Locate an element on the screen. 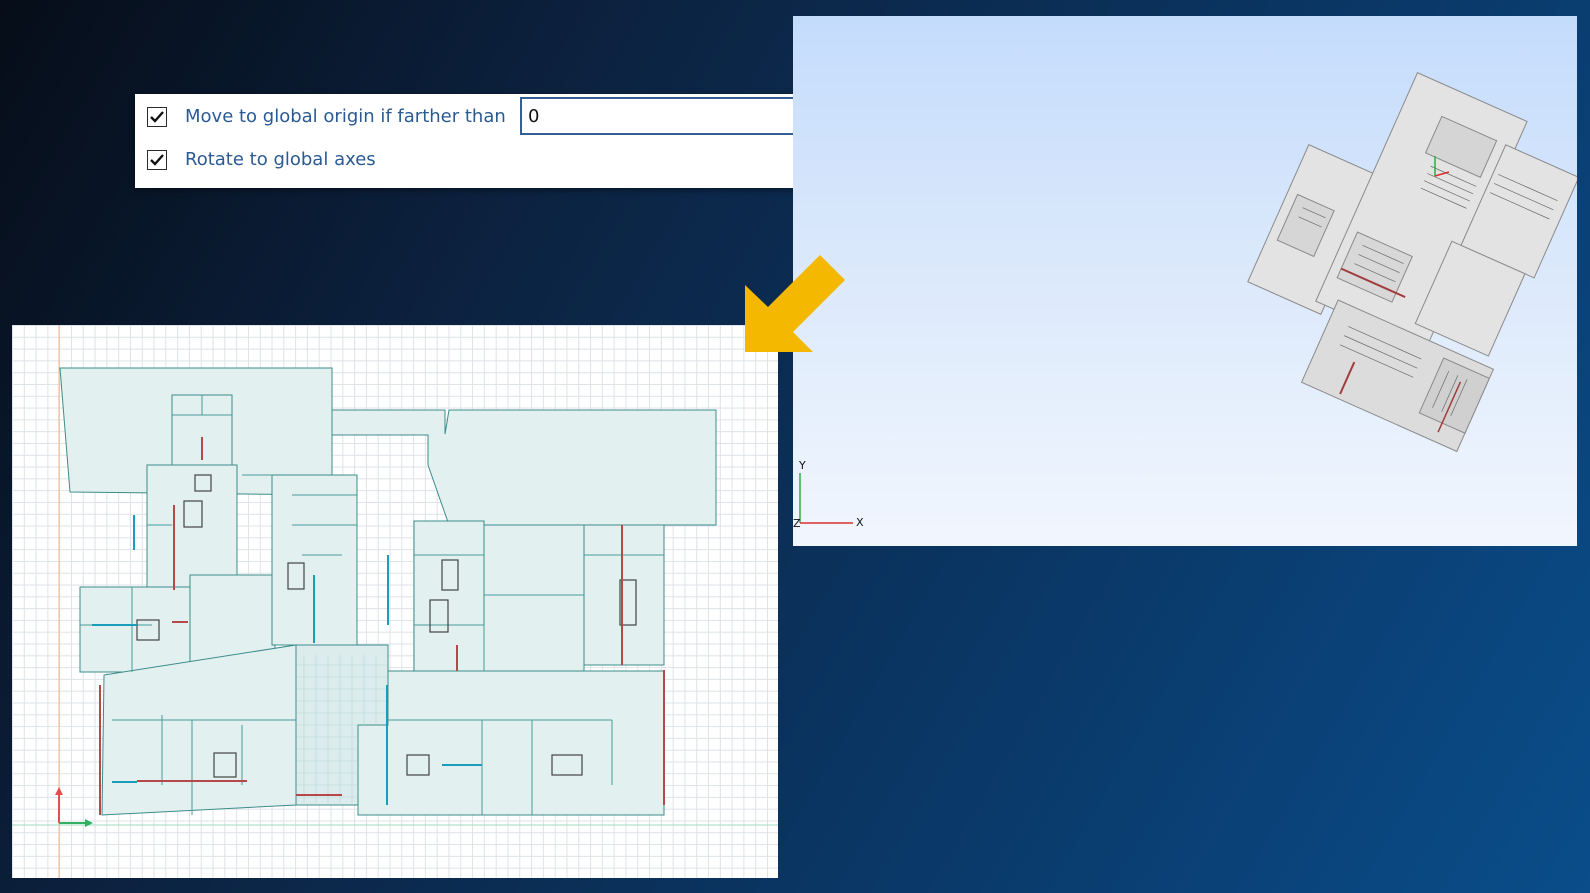  axis-z-label: Z is located at coordinates (797, 523).